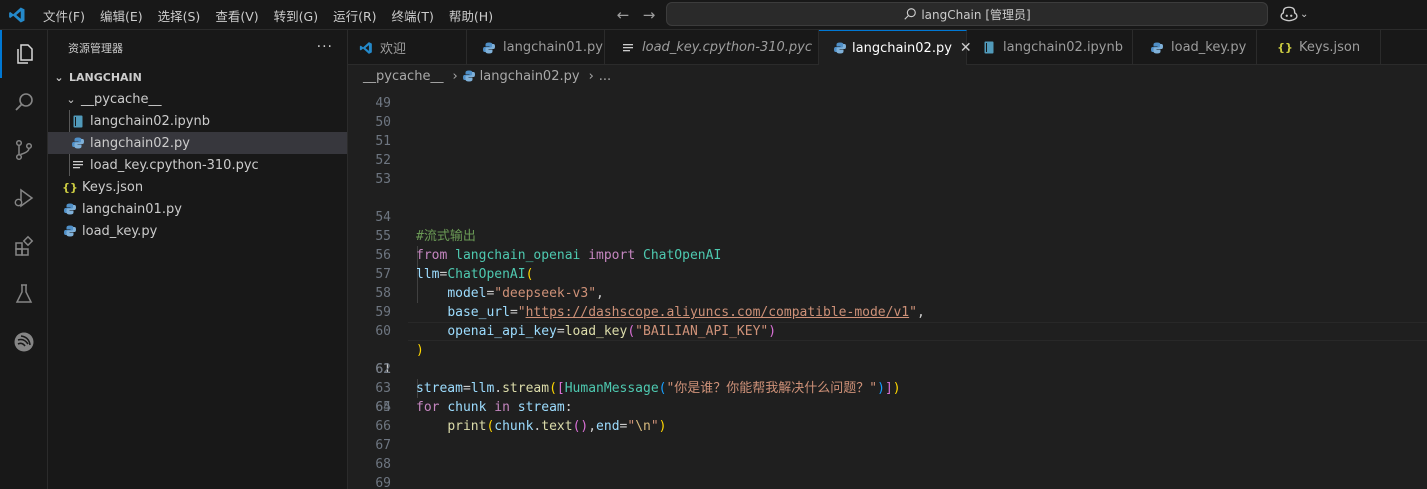 Image resolution: width=1427 pixels, height=489 pixels. I want to click on tree-folder-pycache: ⌄ __pycache__, so click(197, 99).